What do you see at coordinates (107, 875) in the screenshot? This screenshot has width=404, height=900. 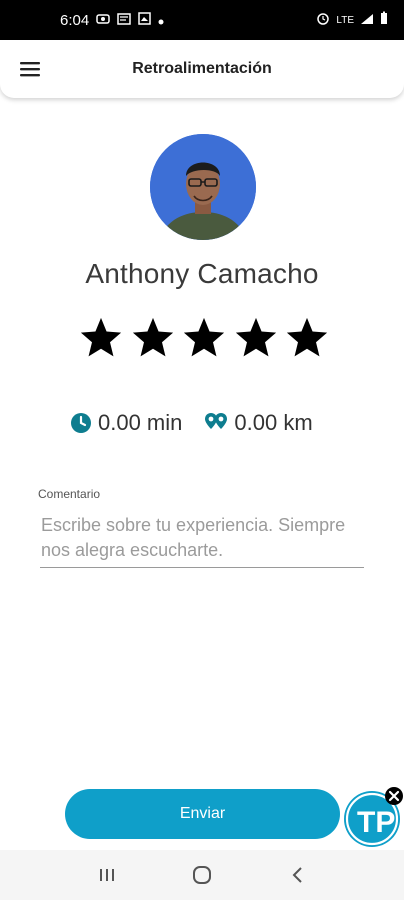 I see `recent-apps-icon` at bounding box center [107, 875].